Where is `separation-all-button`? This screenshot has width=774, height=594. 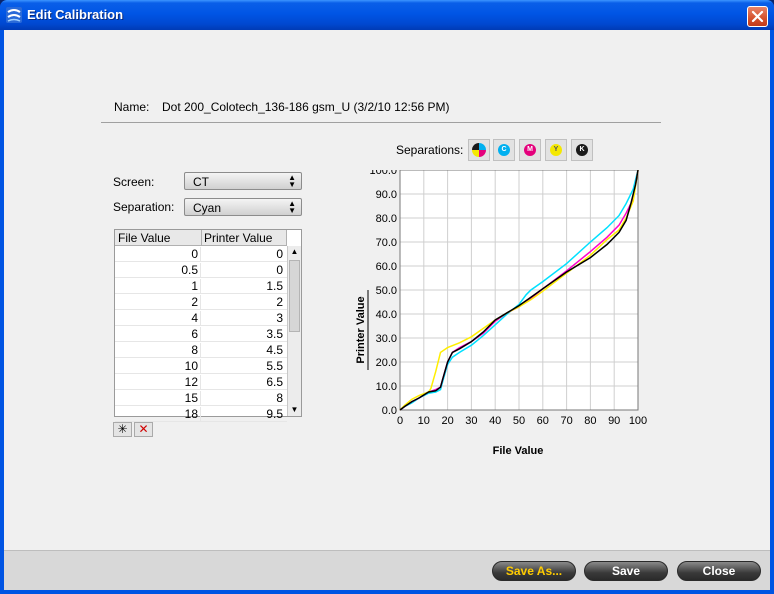
separation-all-button is located at coordinates (479, 150).